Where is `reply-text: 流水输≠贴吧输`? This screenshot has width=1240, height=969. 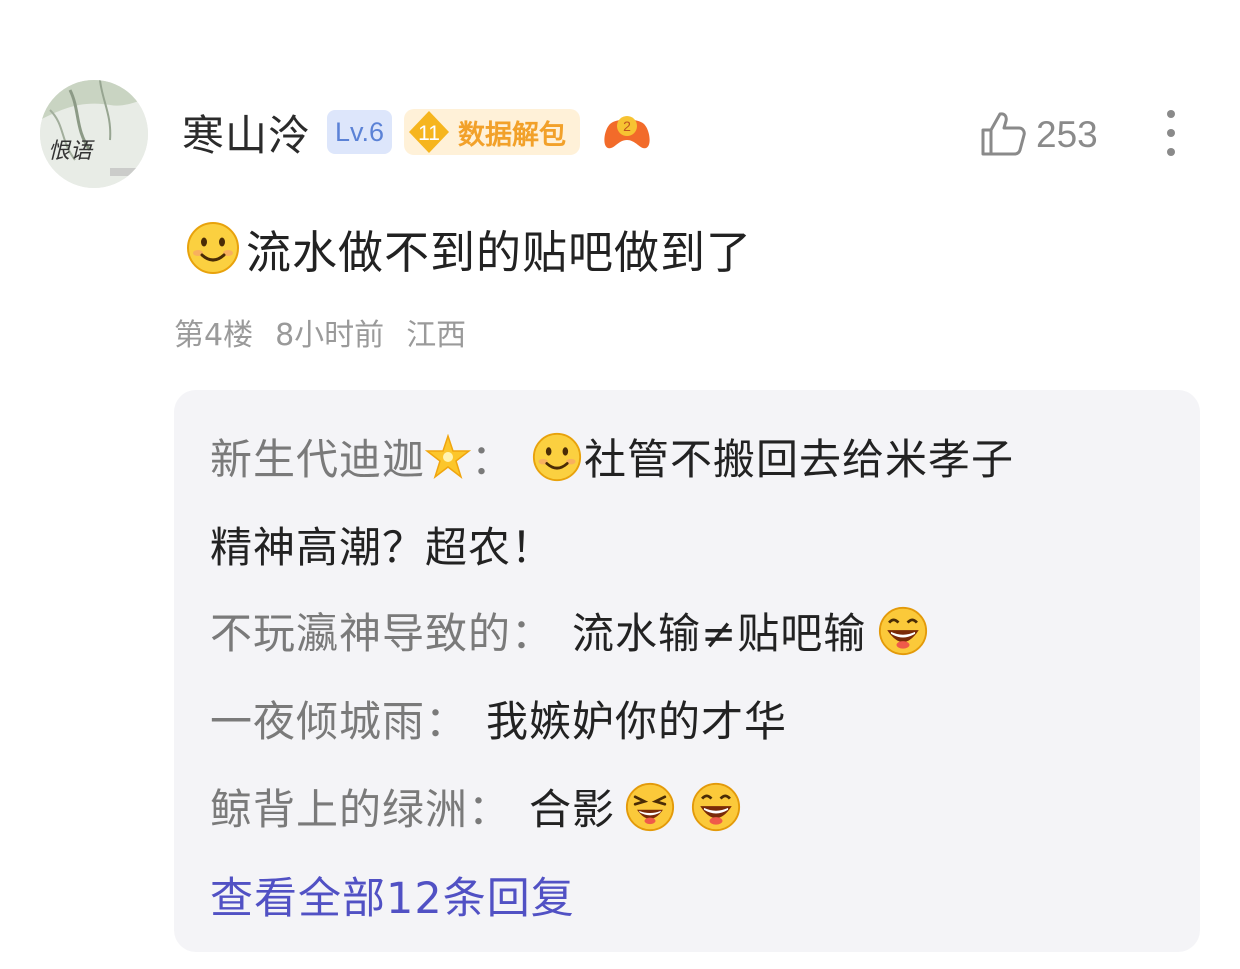
reply-text: 流水输≠贴吧输 is located at coordinates (719, 633).